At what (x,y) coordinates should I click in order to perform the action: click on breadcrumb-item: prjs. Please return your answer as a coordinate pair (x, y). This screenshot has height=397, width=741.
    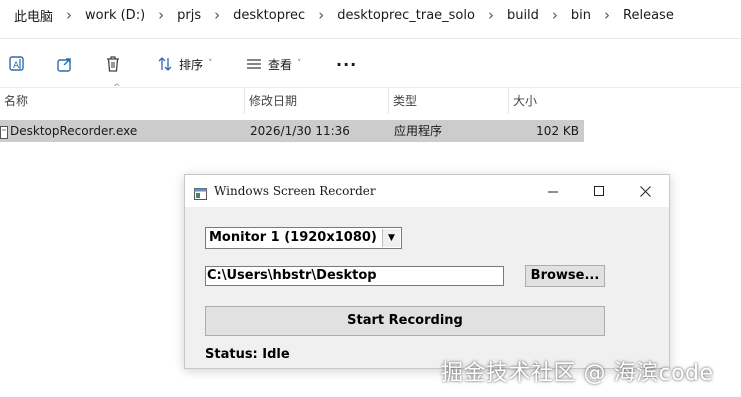
    Looking at the image, I should click on (189, 15).